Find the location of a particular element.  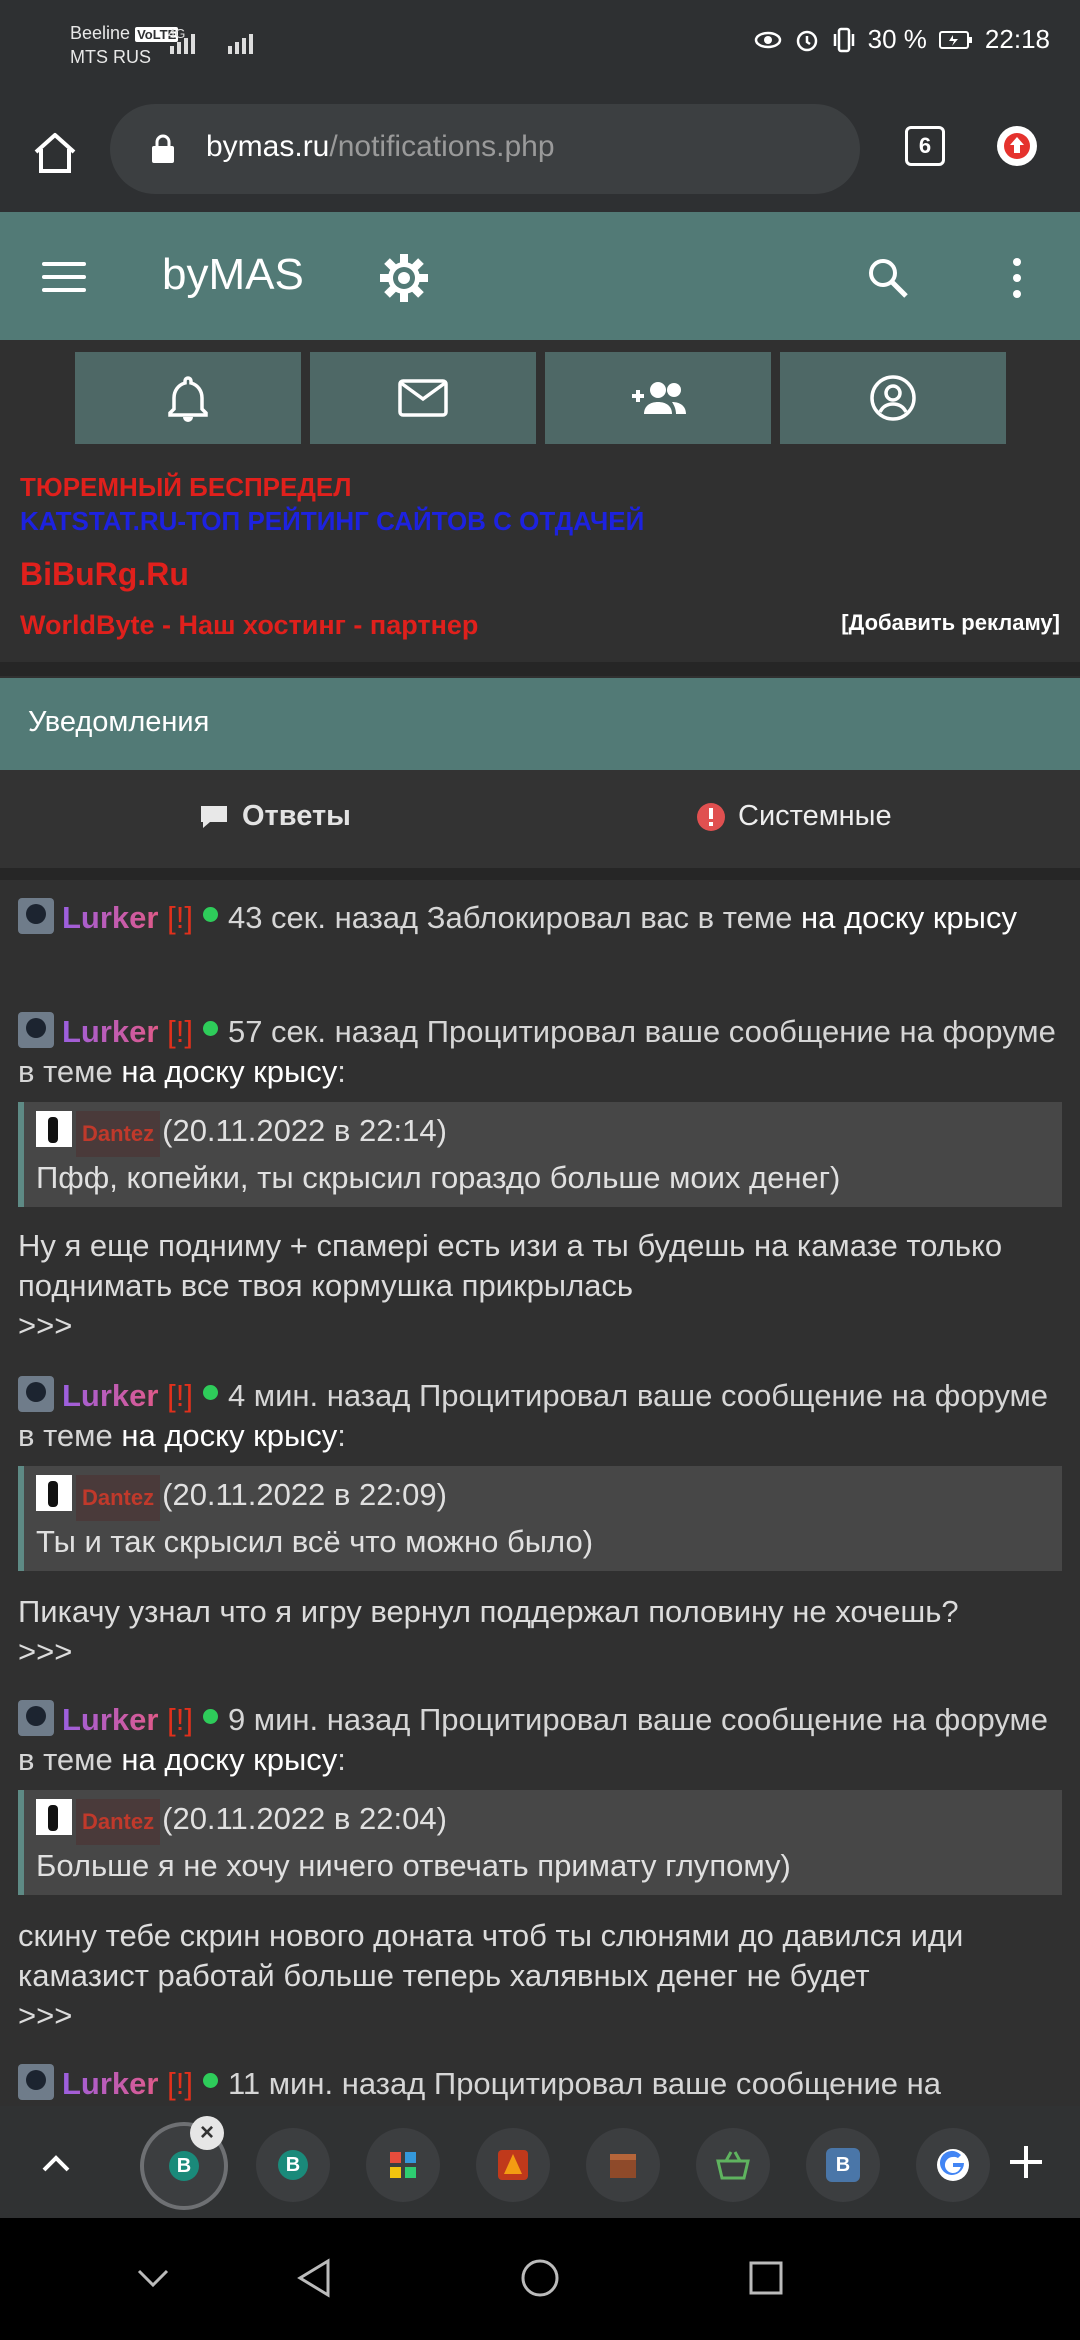

gear-icon is located at coordinates (404, 278).